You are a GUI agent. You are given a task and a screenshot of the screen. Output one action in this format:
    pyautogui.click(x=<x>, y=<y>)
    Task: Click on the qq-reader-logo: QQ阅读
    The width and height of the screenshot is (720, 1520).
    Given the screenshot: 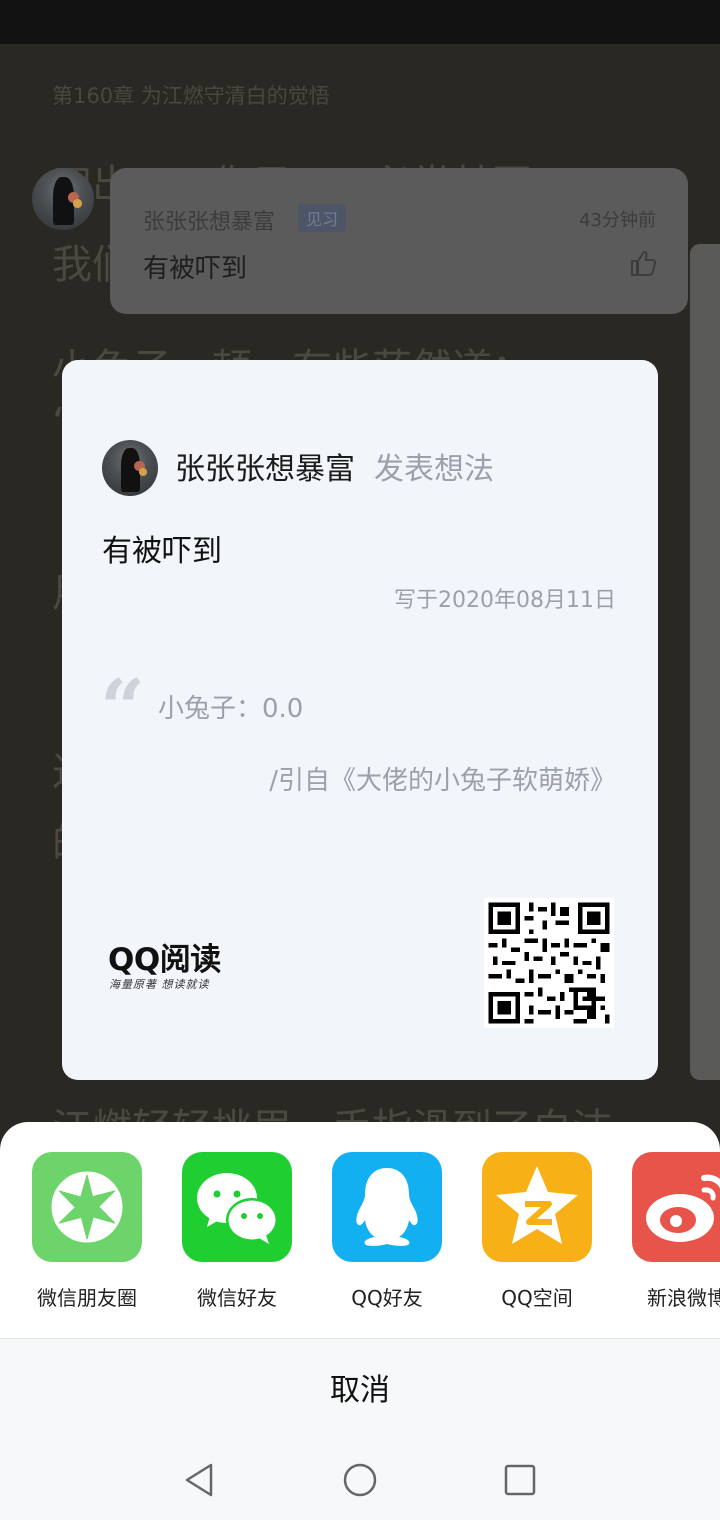 What is the action you would take?
    pyautogui.click(x=164, y=960)
    